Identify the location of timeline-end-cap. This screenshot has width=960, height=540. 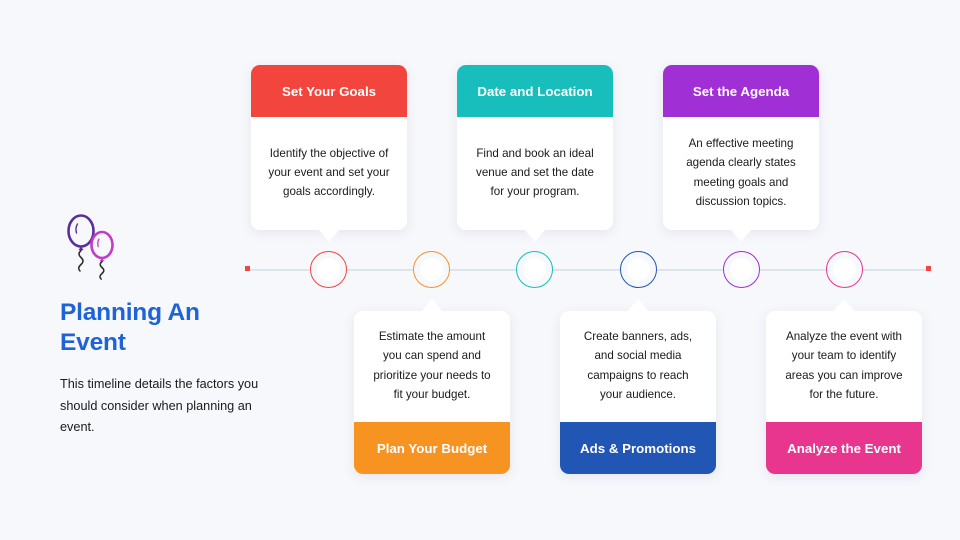
(928, 268).